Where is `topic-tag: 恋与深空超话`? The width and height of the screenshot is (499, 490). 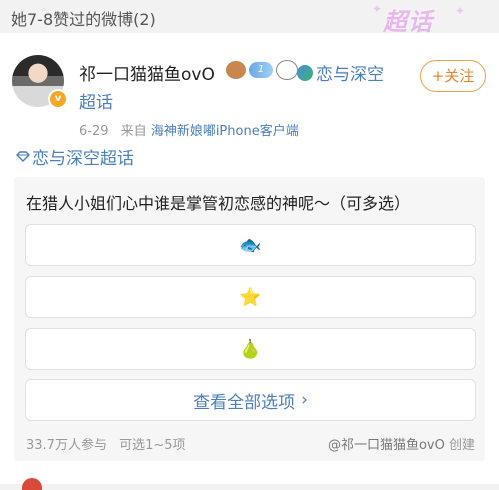
topic-tag: 恋与深空超话 is located at coordinates (75, 156).